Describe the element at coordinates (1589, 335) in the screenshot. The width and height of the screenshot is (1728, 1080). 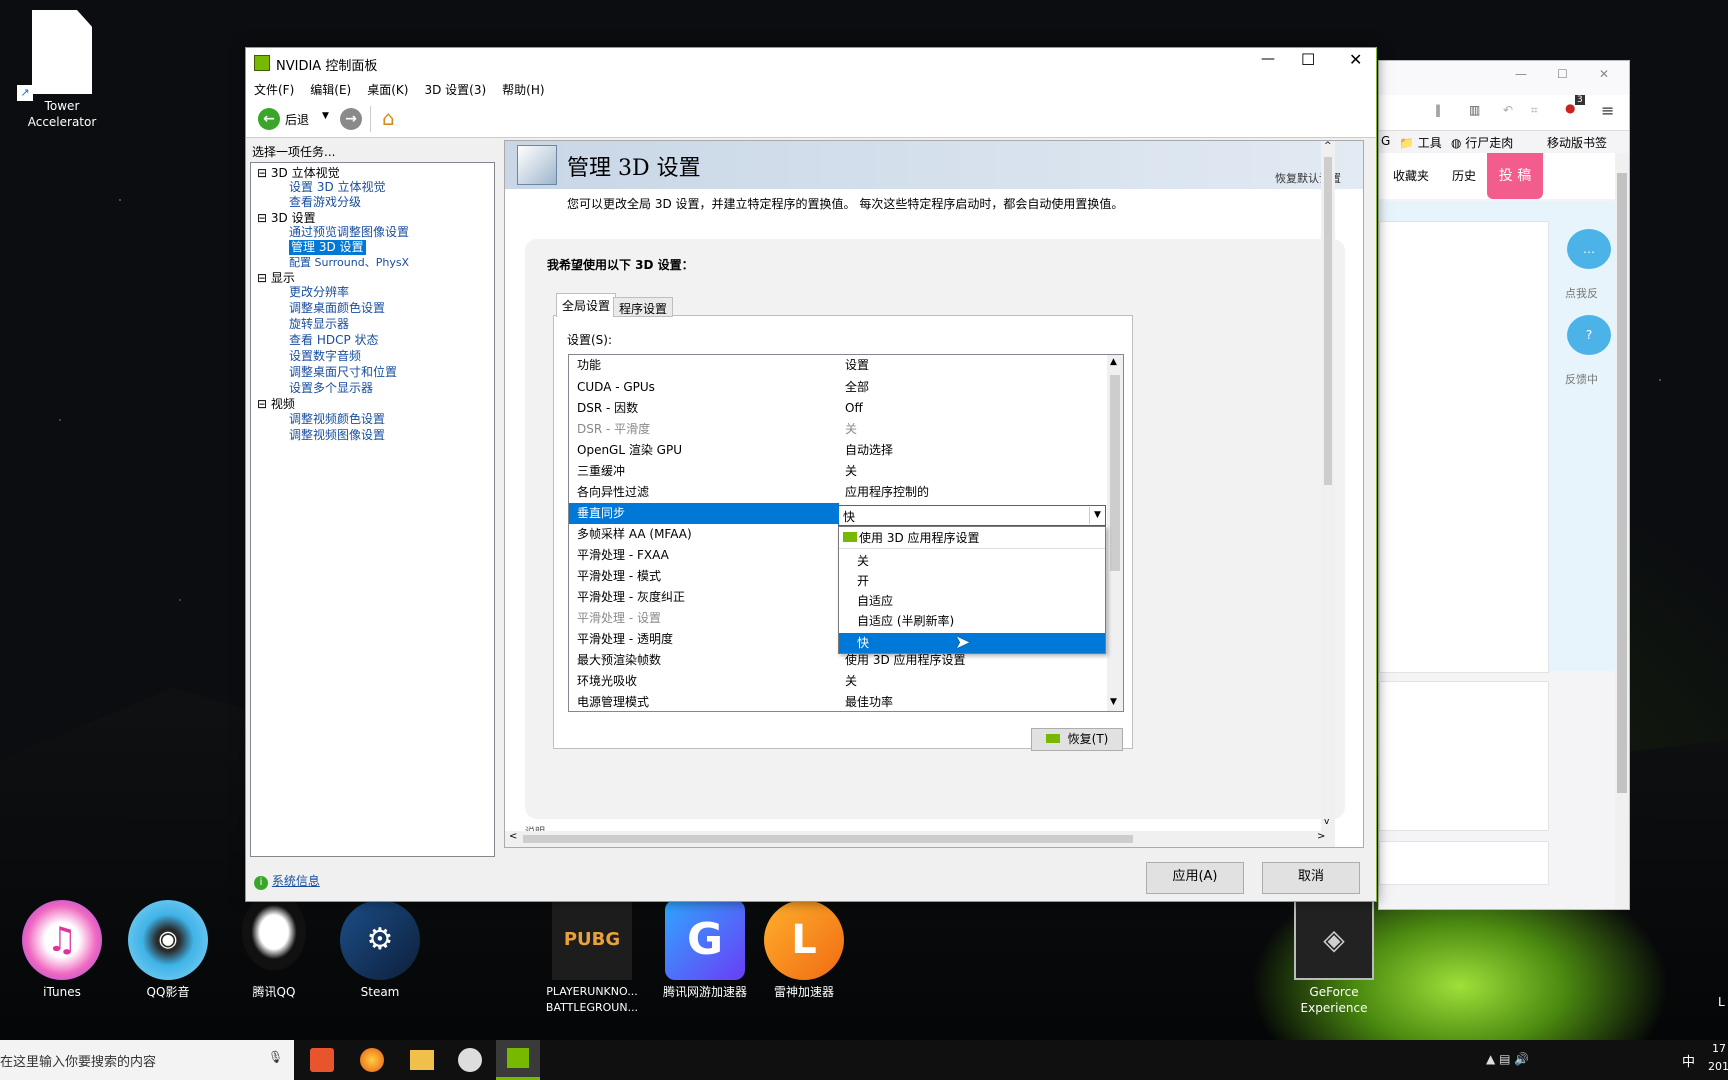
I see `help-icon: ?` at that location.